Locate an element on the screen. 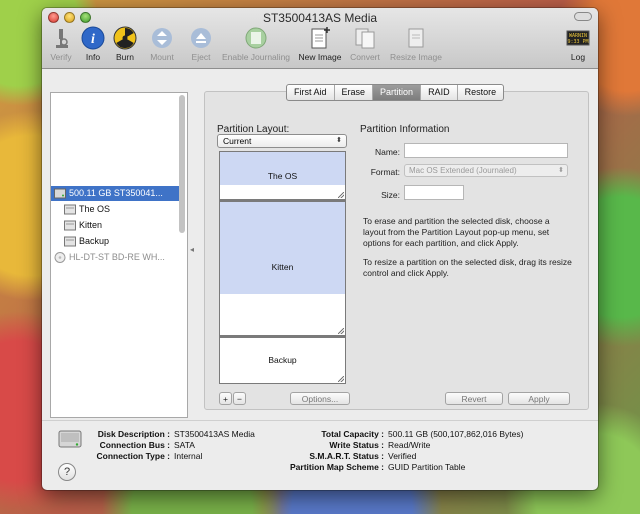 The image size is (640, 514). partition-information-heading: Partition Information is located at coordinates (405, 129).